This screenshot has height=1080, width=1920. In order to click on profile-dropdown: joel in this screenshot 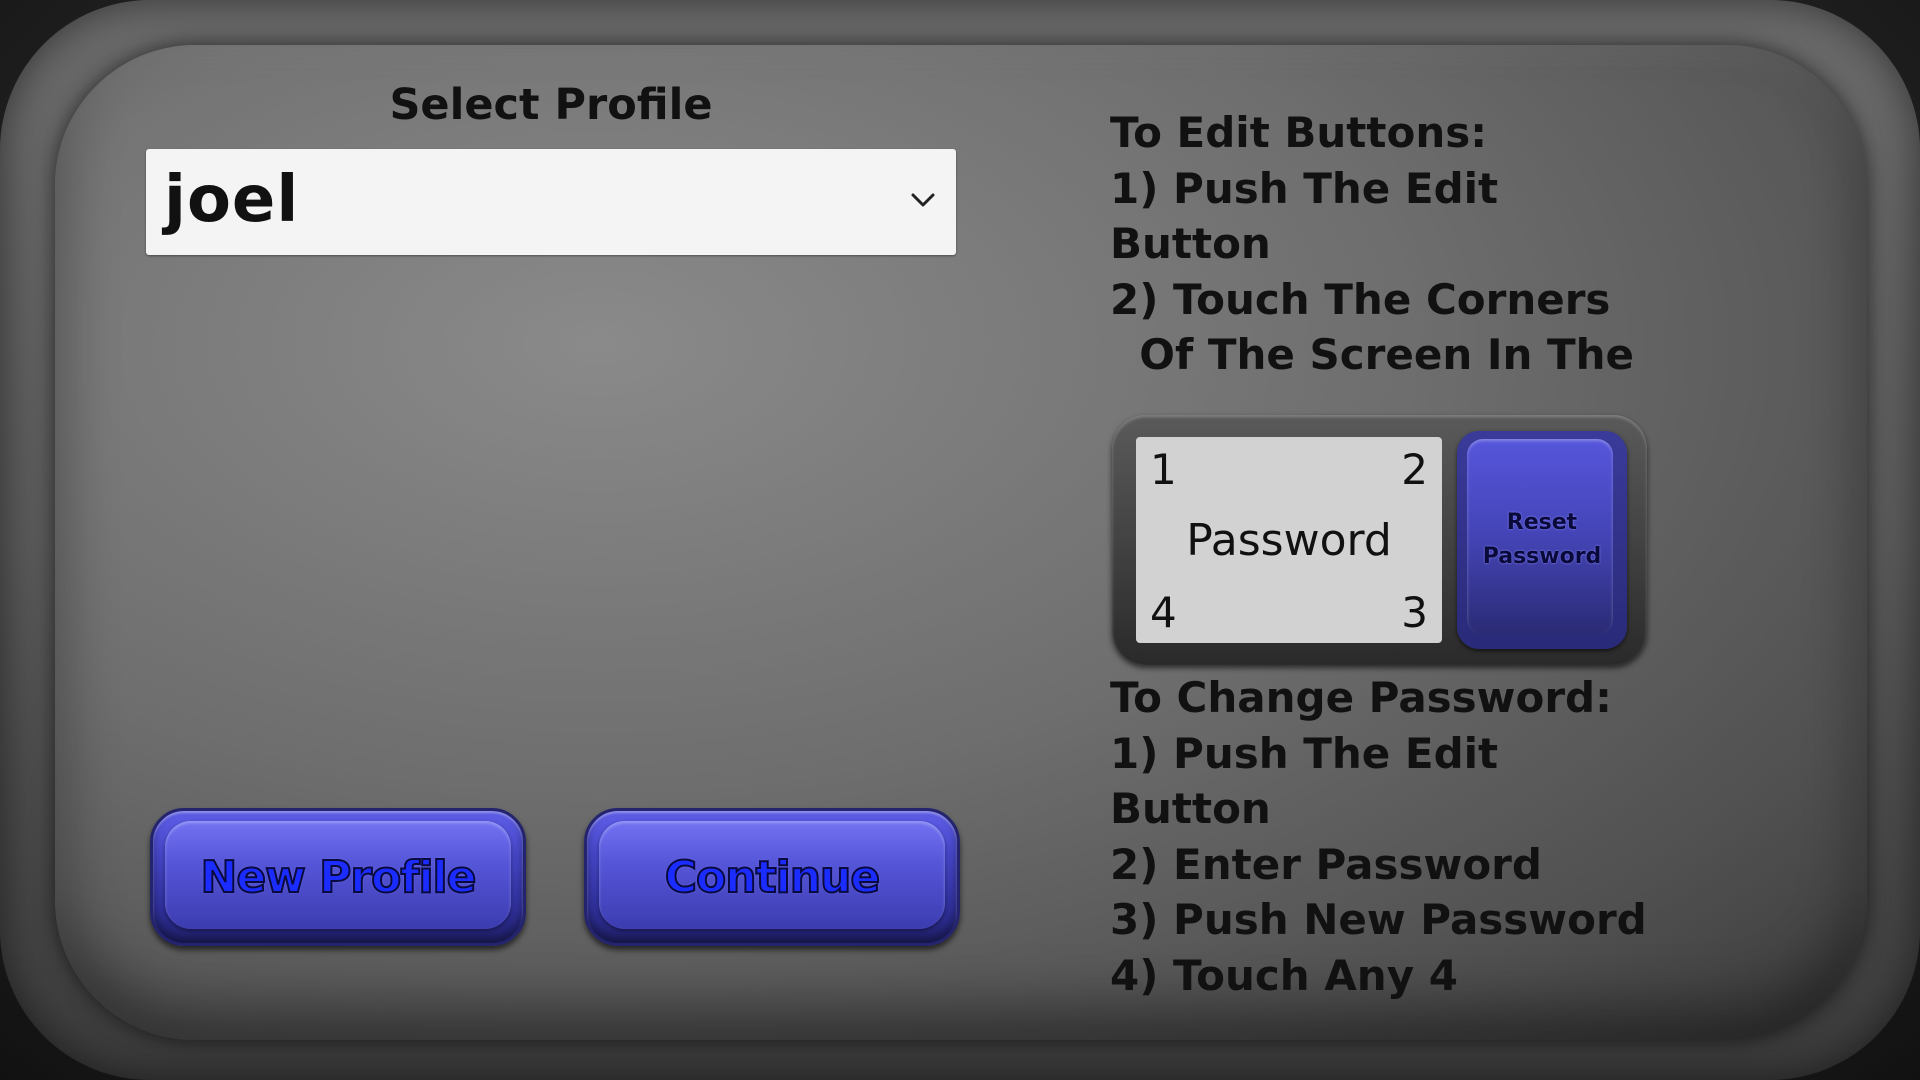, I will do `click(551, 202)`.